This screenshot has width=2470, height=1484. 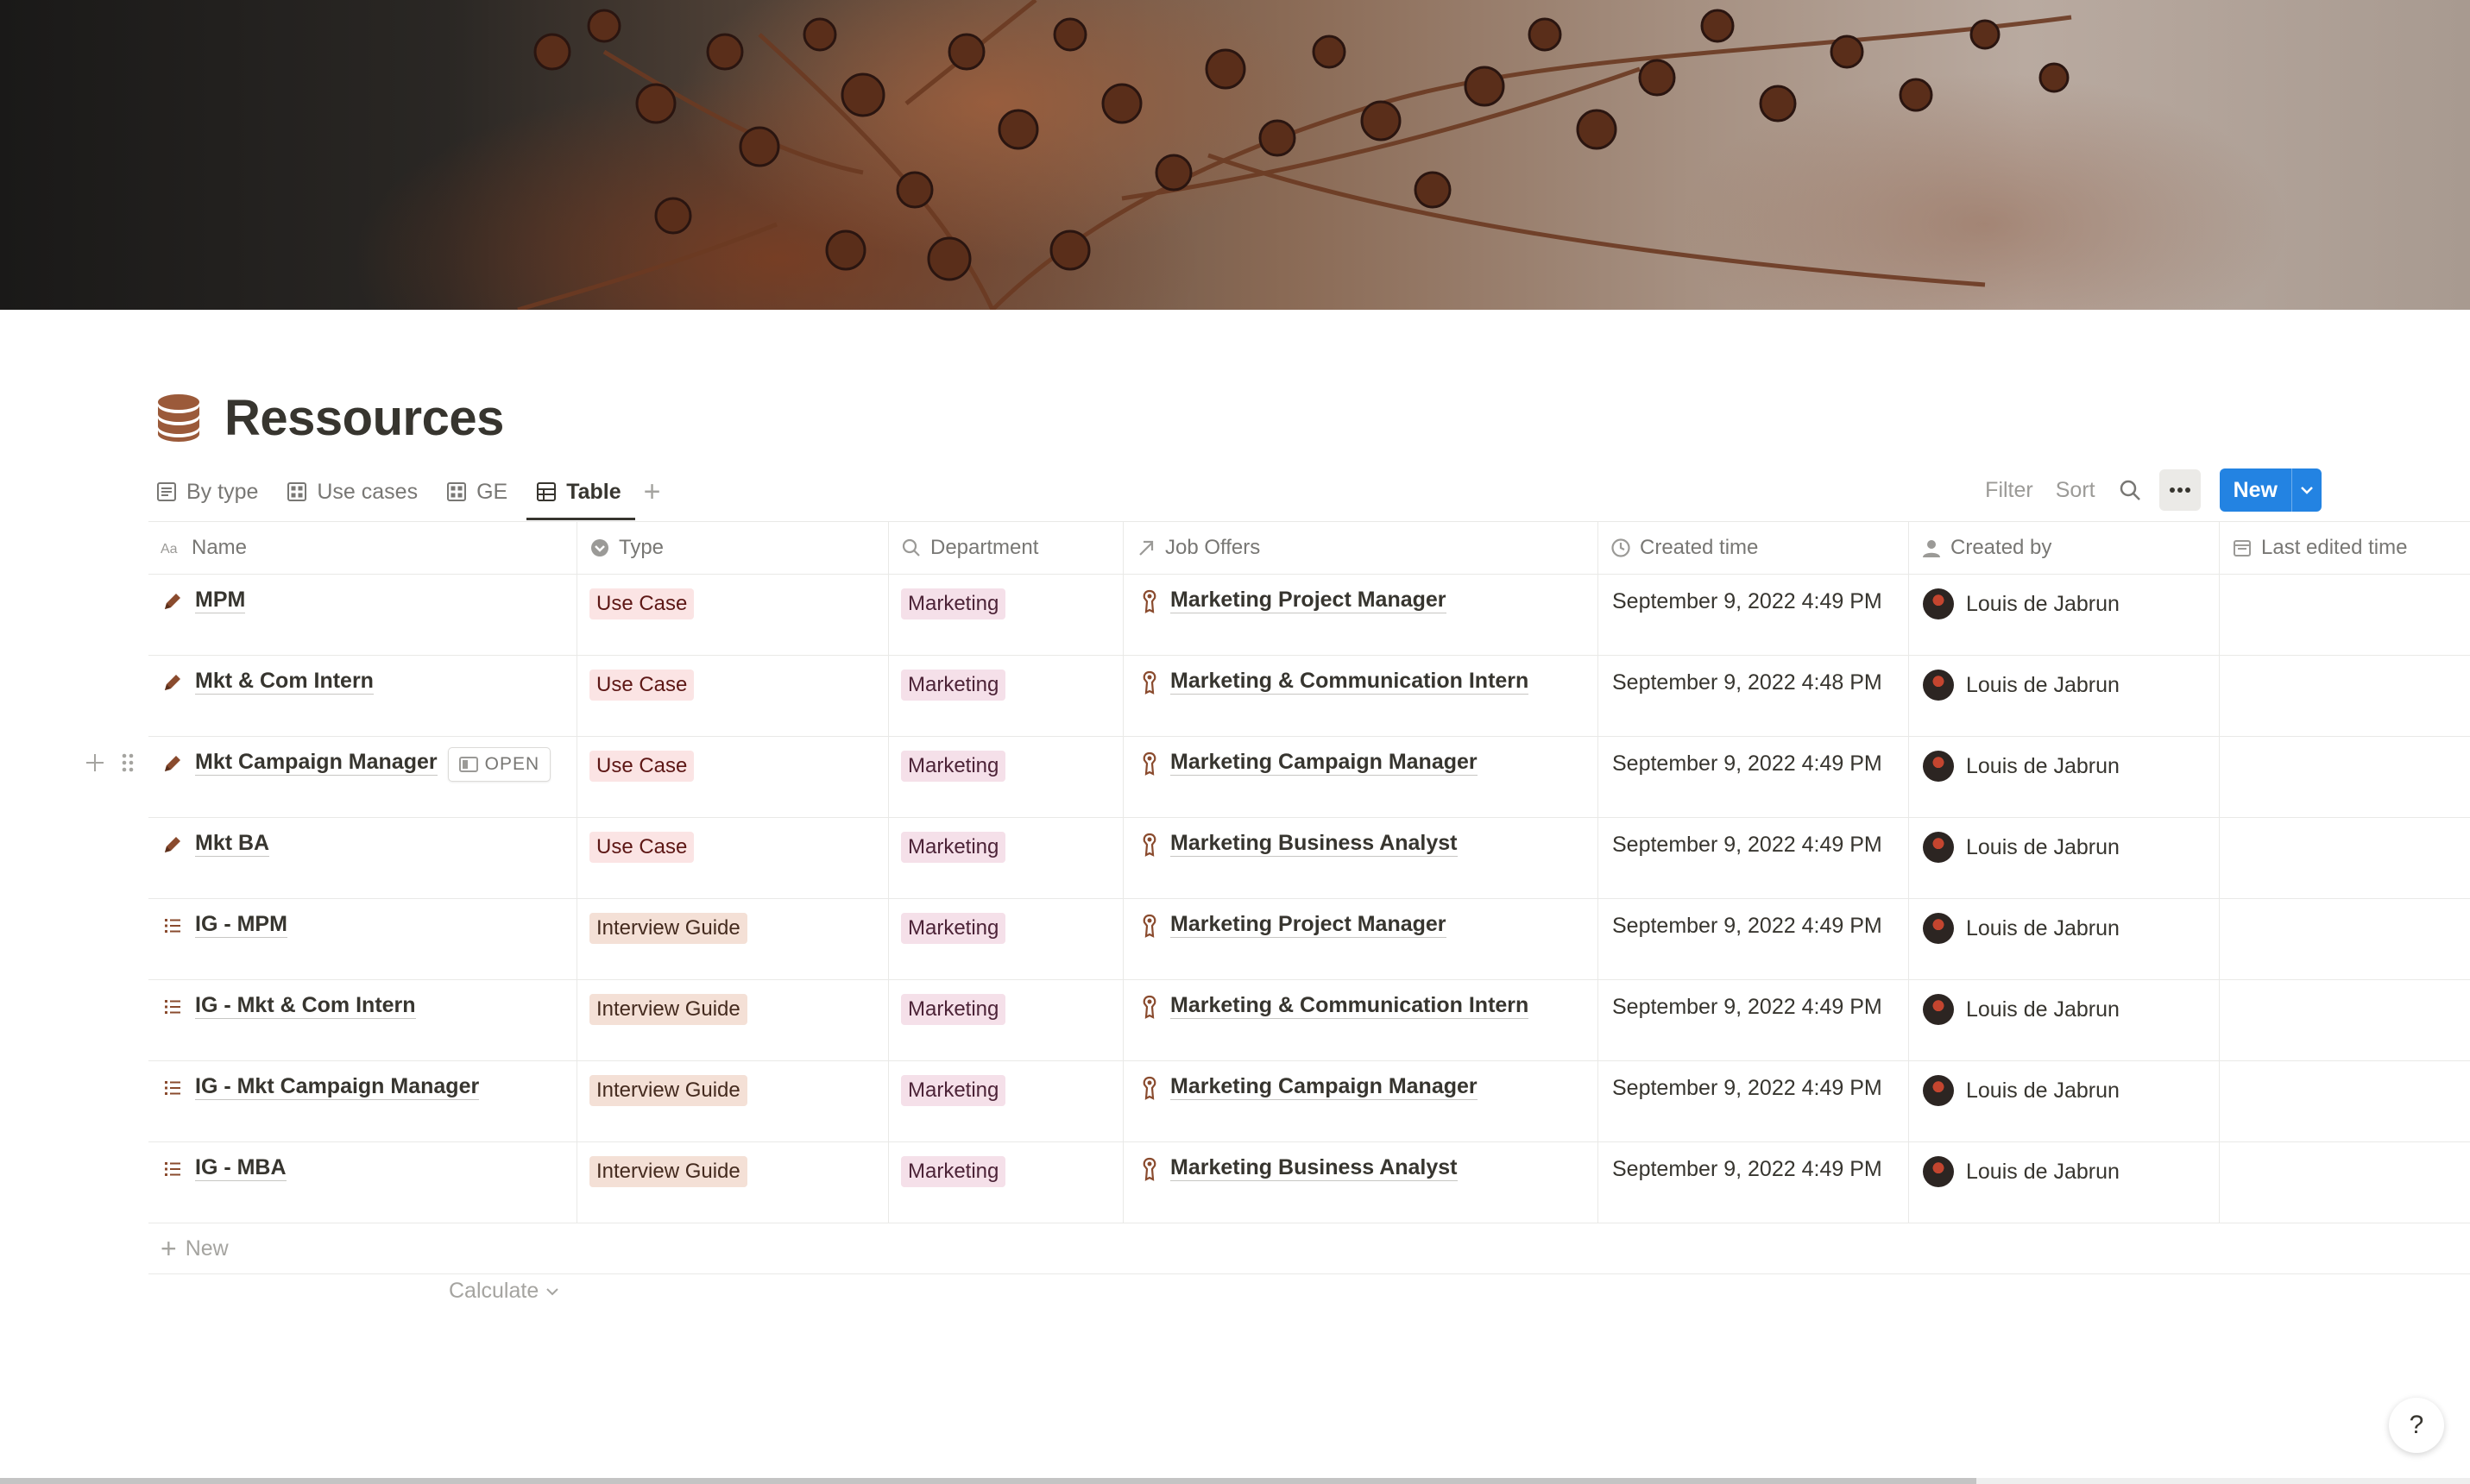 I want to click on name-cell: IG - MPM, so click(x=362, y=939).